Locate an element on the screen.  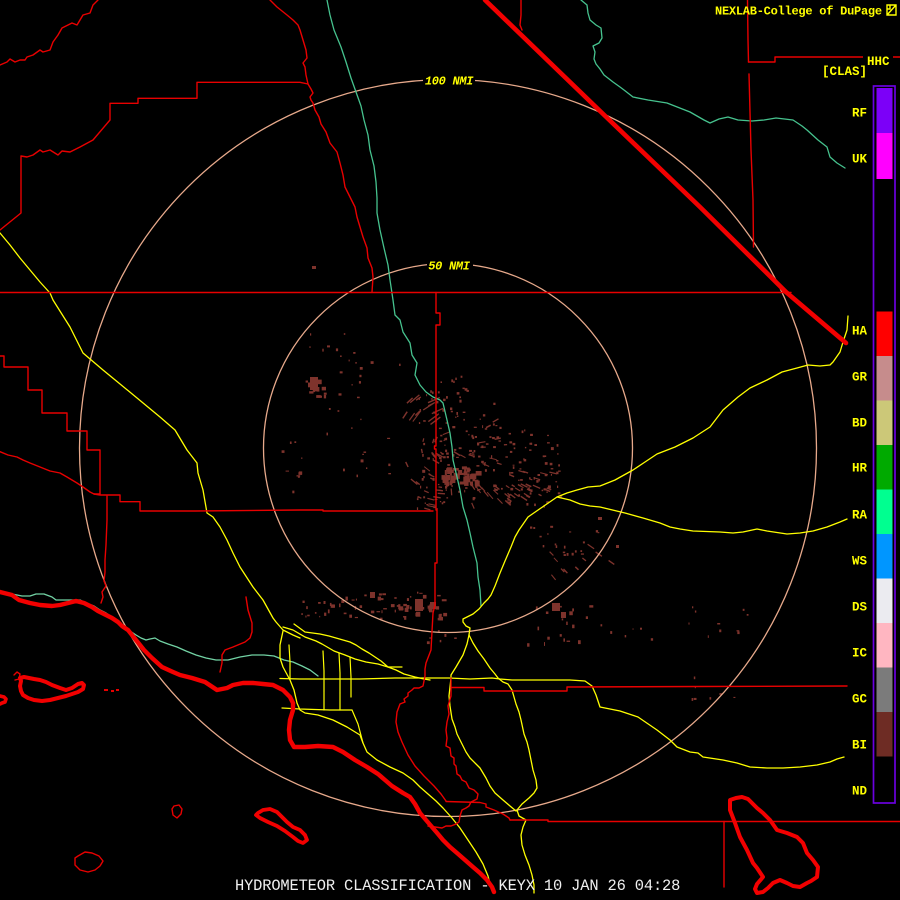
svg-text: ND is located at coordinates (860, 792).